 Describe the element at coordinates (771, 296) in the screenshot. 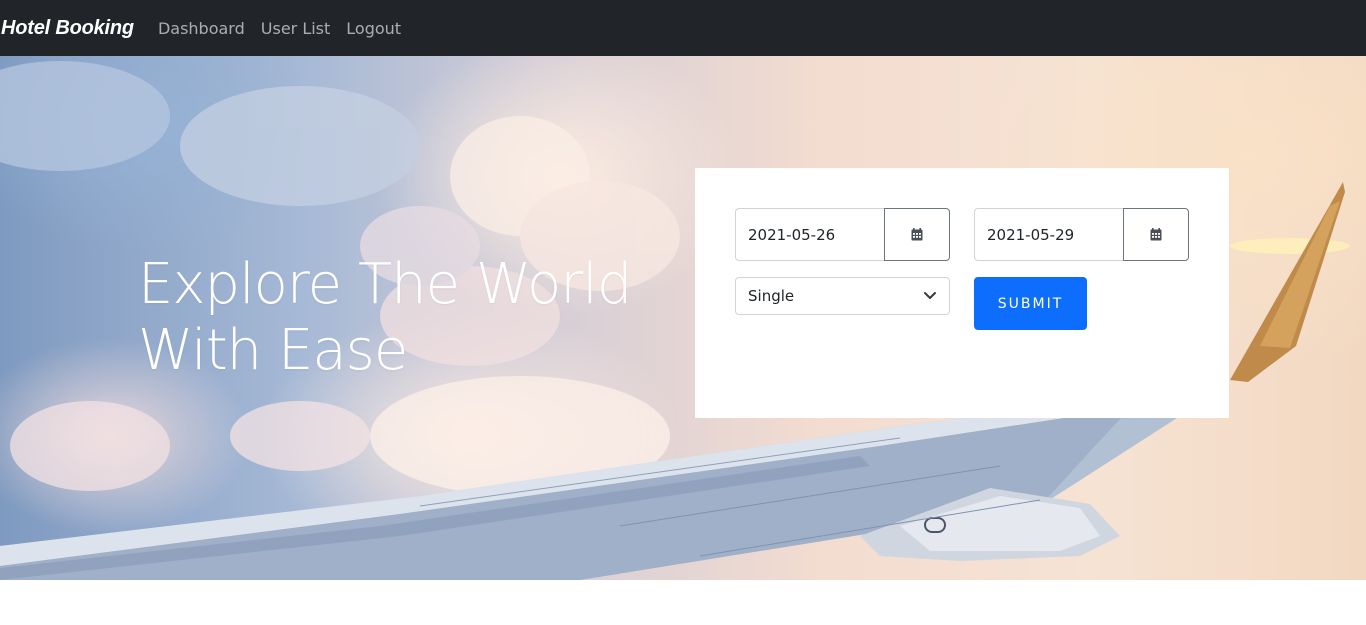

I see `room-type-value: Single` at that location.